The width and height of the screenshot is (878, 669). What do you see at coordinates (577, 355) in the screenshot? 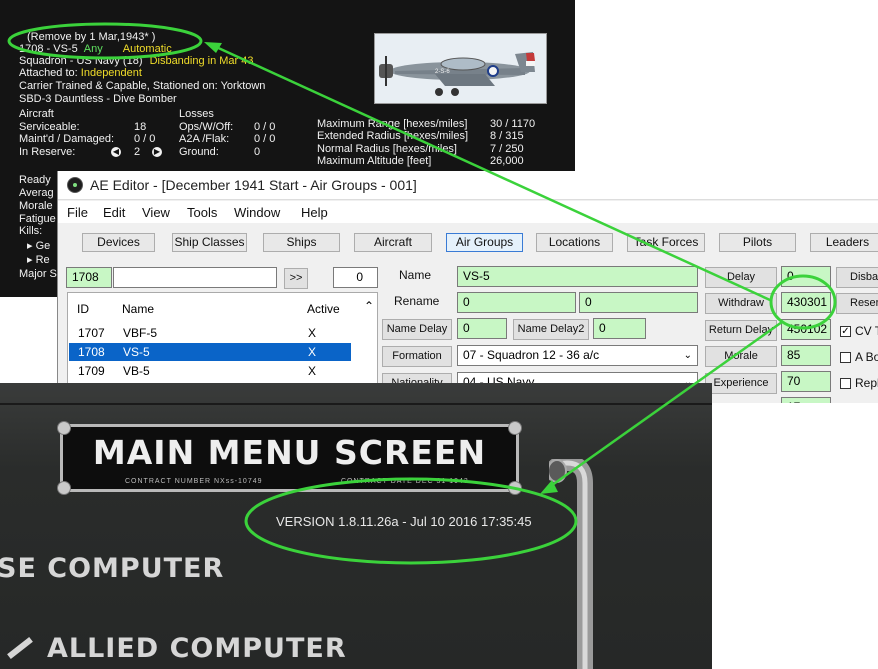
I see `formation-select: 07 - Squadron 12 - 36 a/c ⌄` at bounding box center [577, 355].